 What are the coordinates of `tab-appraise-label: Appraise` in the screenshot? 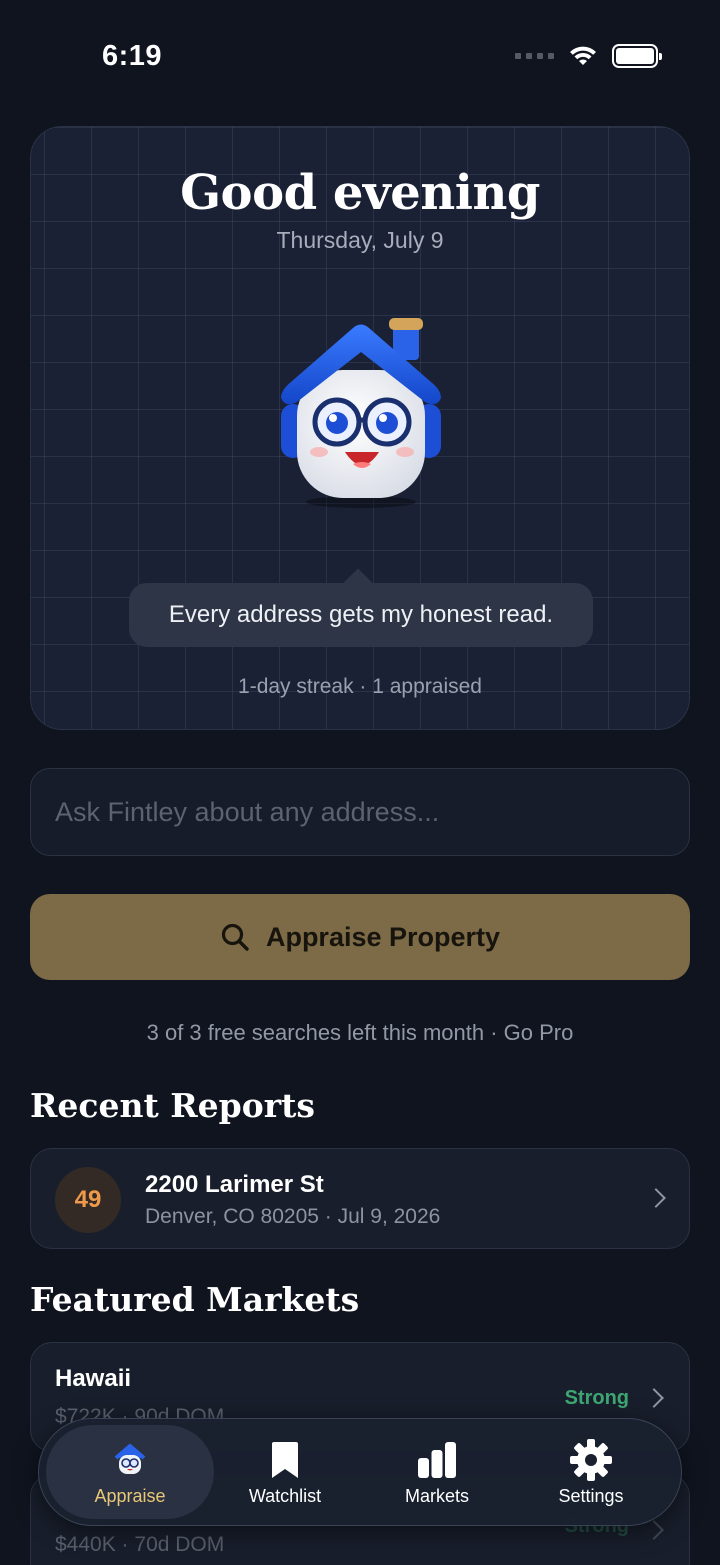 It's located at (130, 1495).